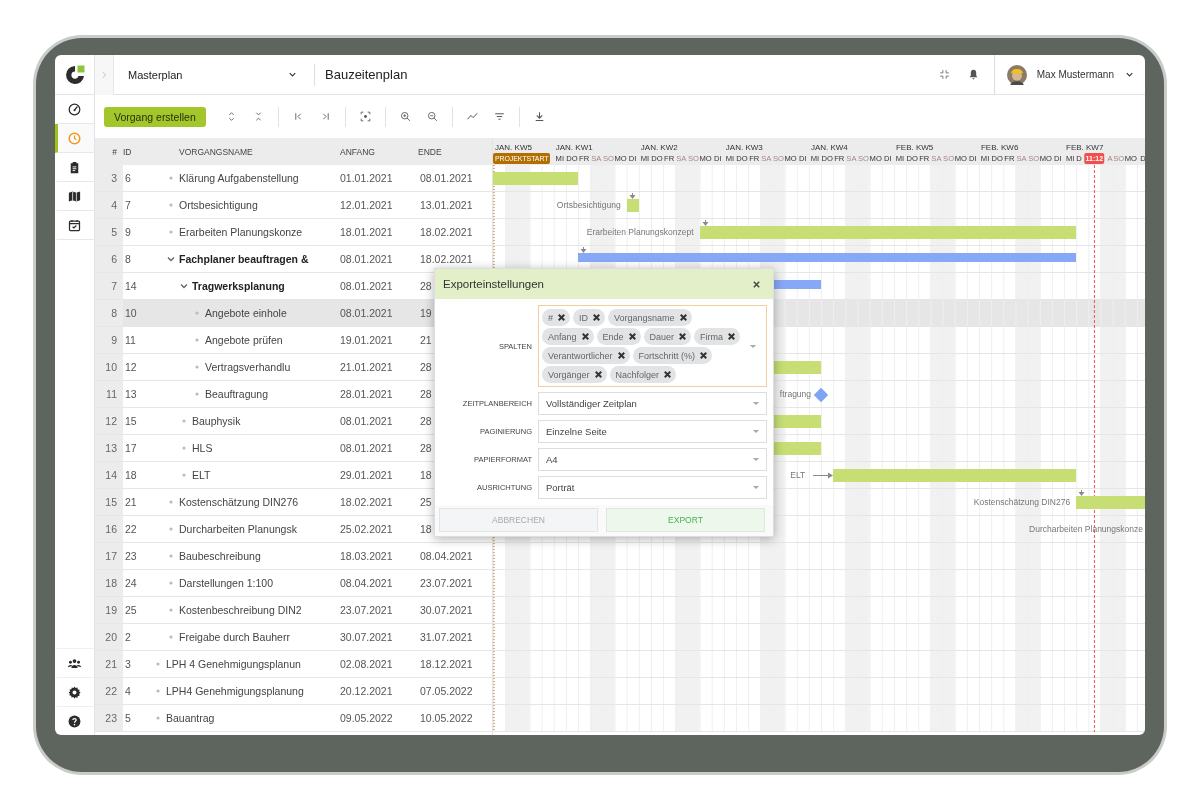  What do you see at coordinates (74, 721) in the screenshot?
I see `help-icon` at bounding box center [74, 721].